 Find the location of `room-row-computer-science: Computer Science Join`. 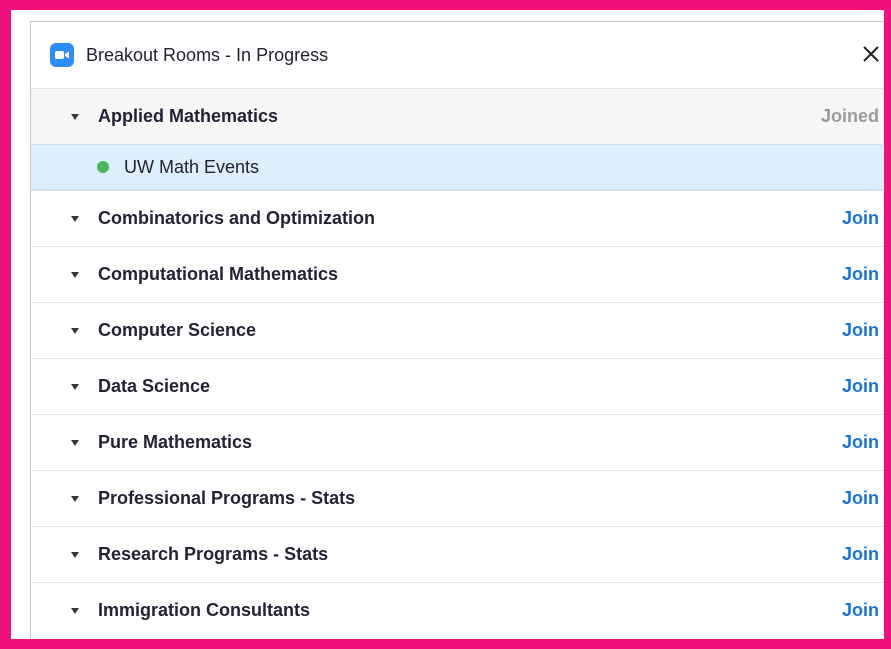

room-row-computer-science: Computer Science Join is located at coordinates (457, 330).